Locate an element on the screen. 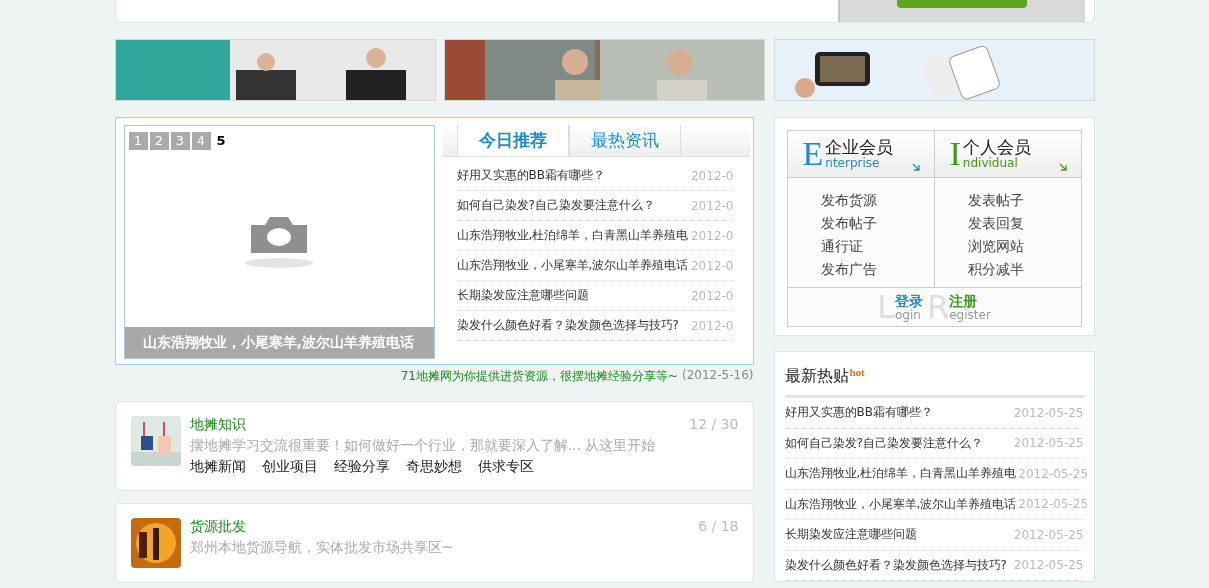 The height and width of the screenshot is (588, 1209). section-description: 摆地摊学习交流很重要！如何做好一个行业，那就要深入了解... 从这里开始 is located at coordinates (423, 446).